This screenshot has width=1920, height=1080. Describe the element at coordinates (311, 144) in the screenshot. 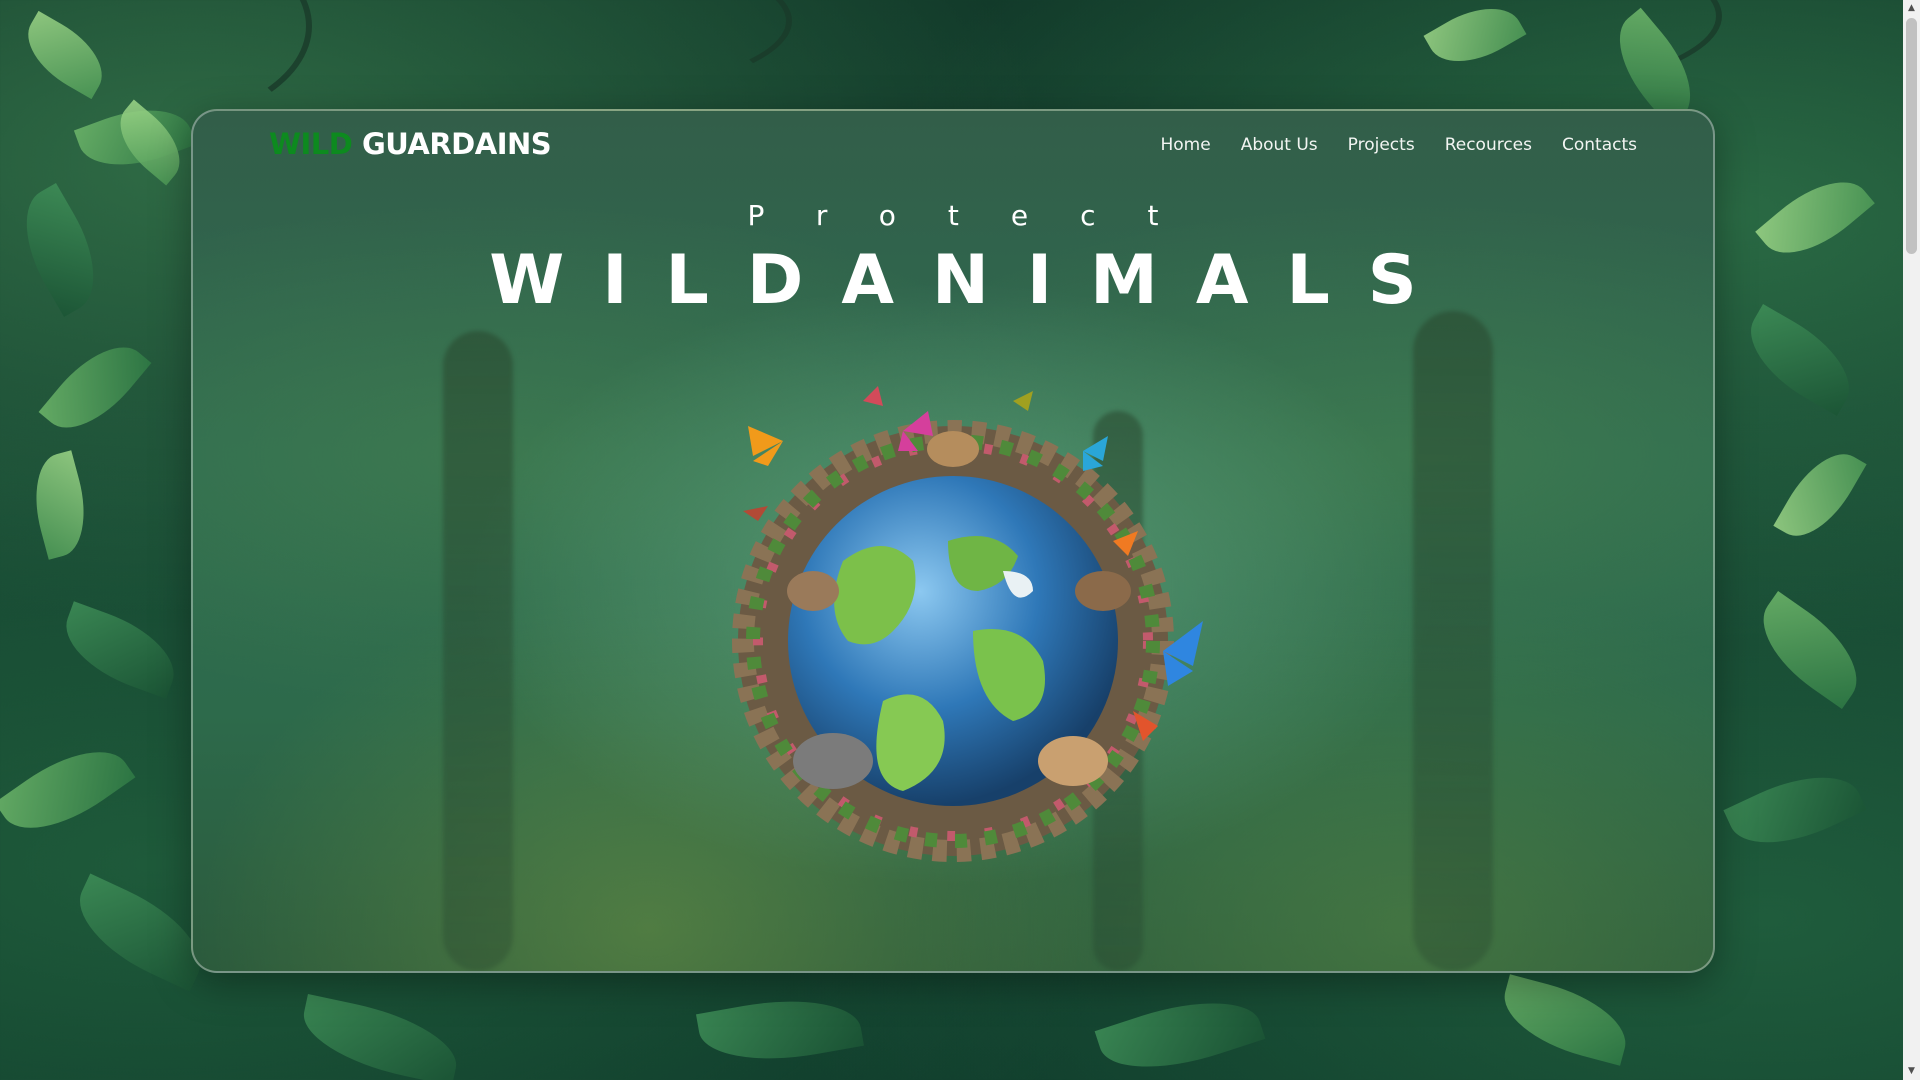

I see `logo-wild: WILD` at that location.